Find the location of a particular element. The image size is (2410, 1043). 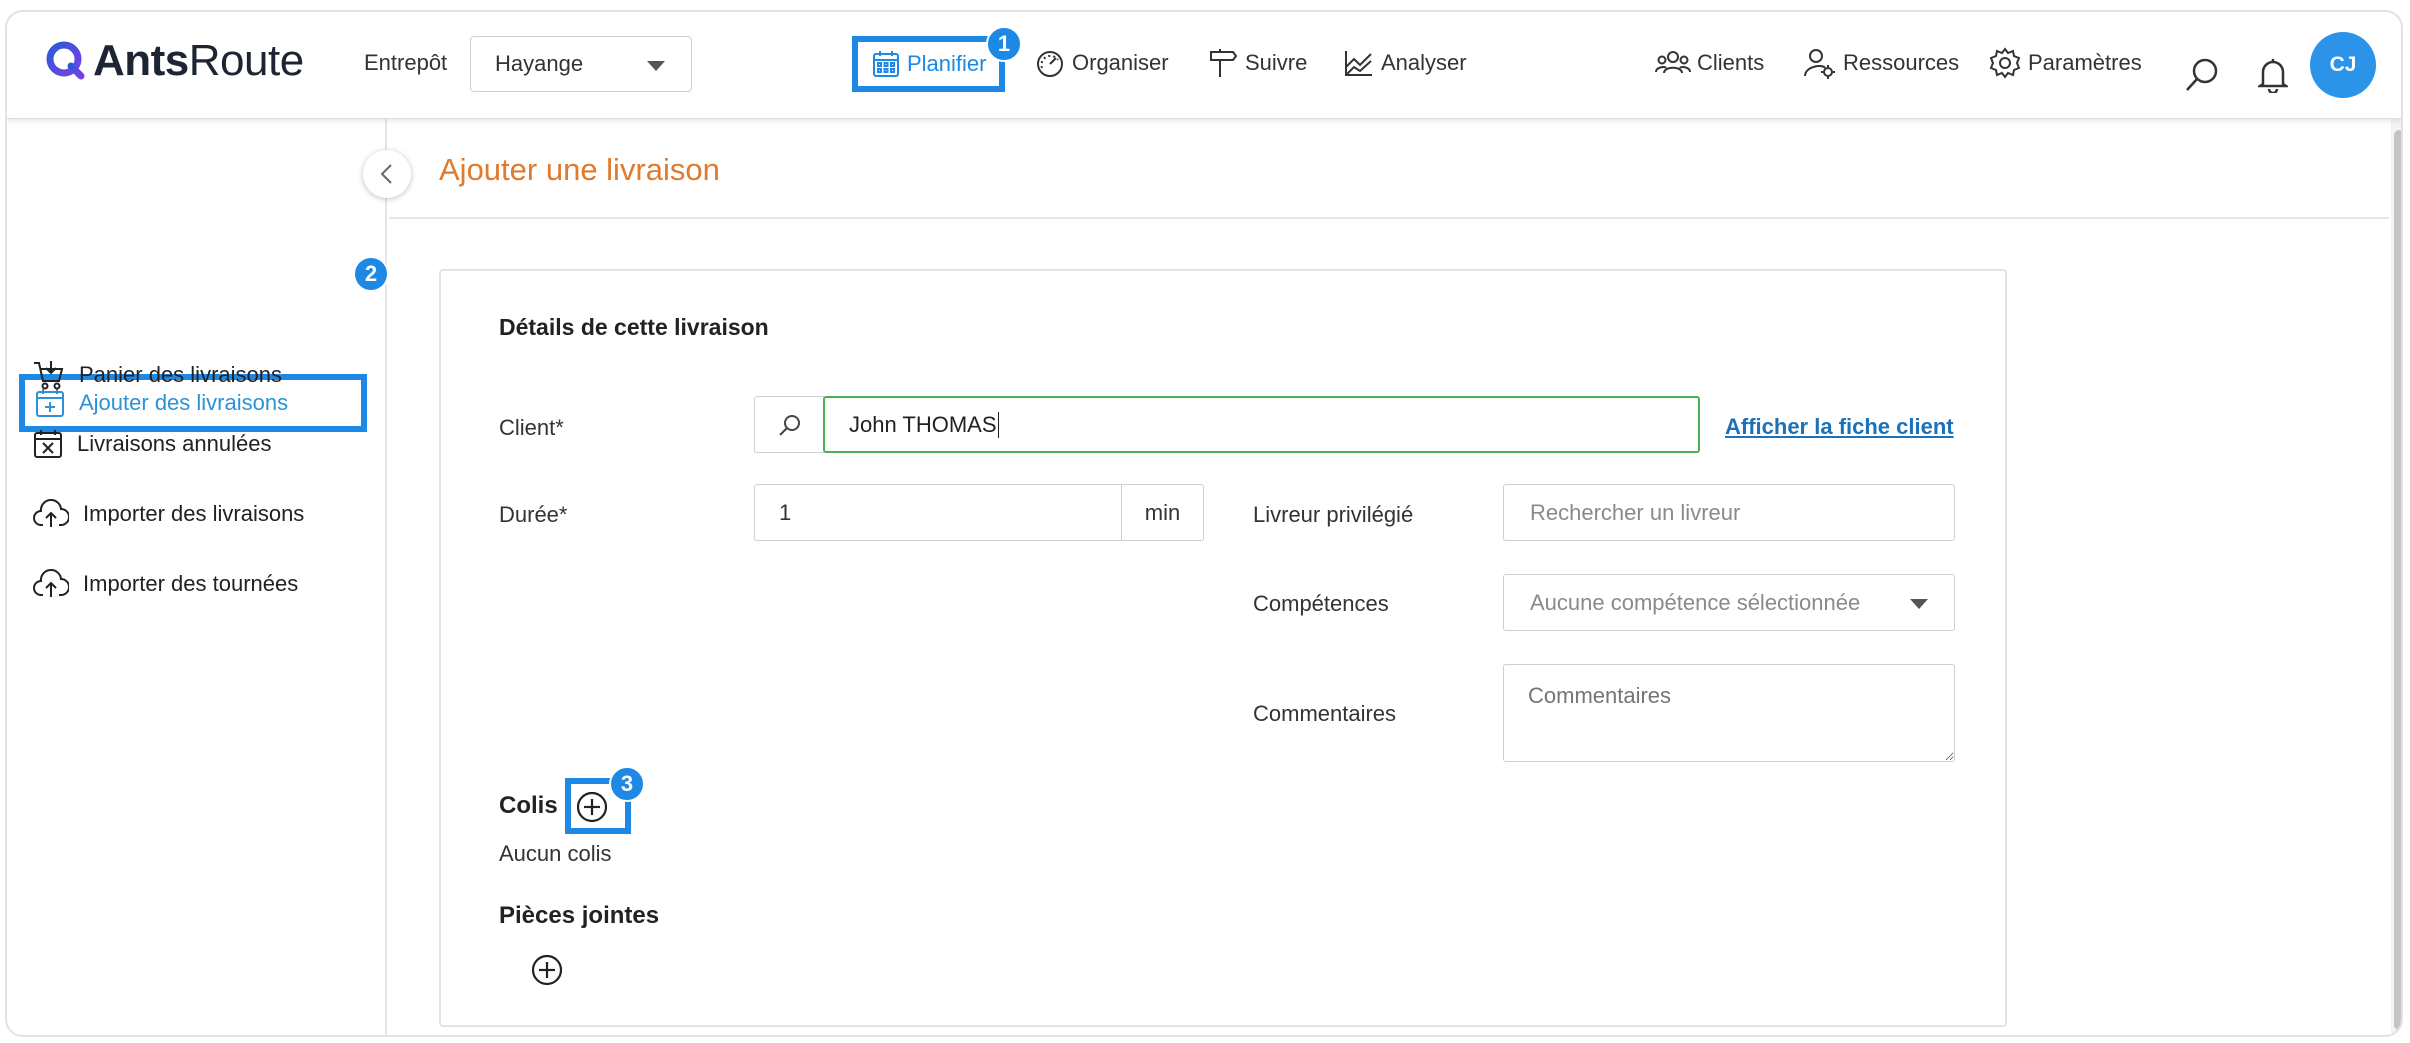

sidebar-item-label: Panier des livraisons is located at coordinates (180, 374).